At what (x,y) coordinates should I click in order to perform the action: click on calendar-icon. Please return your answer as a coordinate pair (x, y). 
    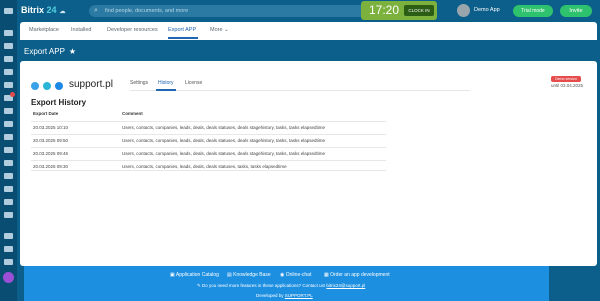
    Looking at the image, I should click on (8, 72).